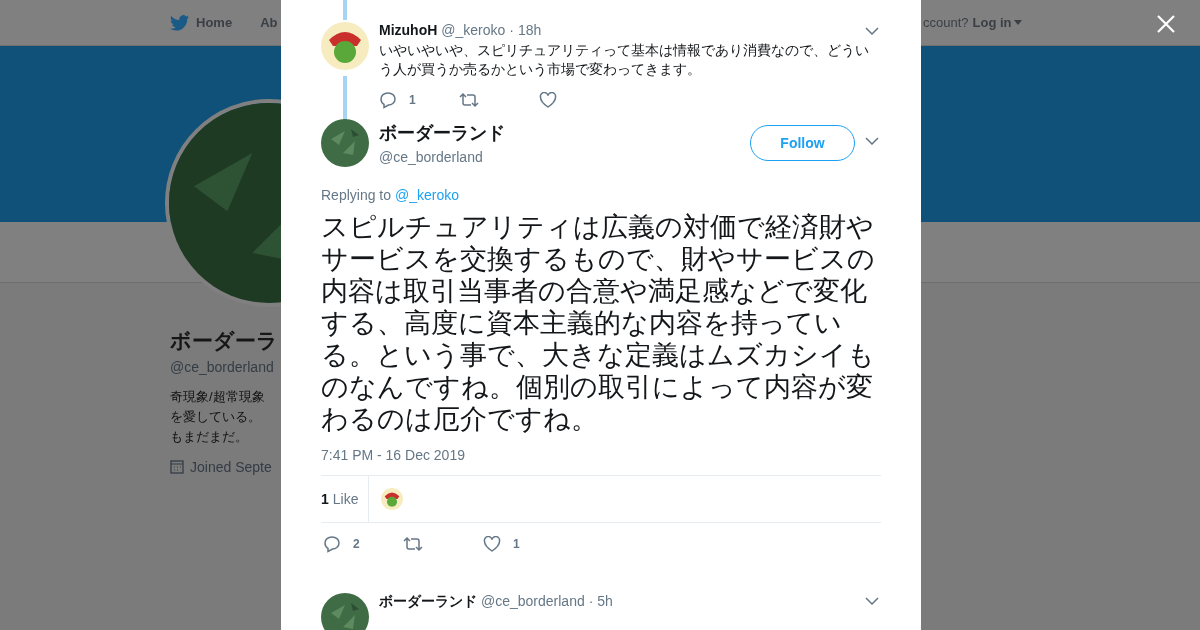 The image size is (1200, 630). I want to click on nav-link: Ab, so click(269, 22).